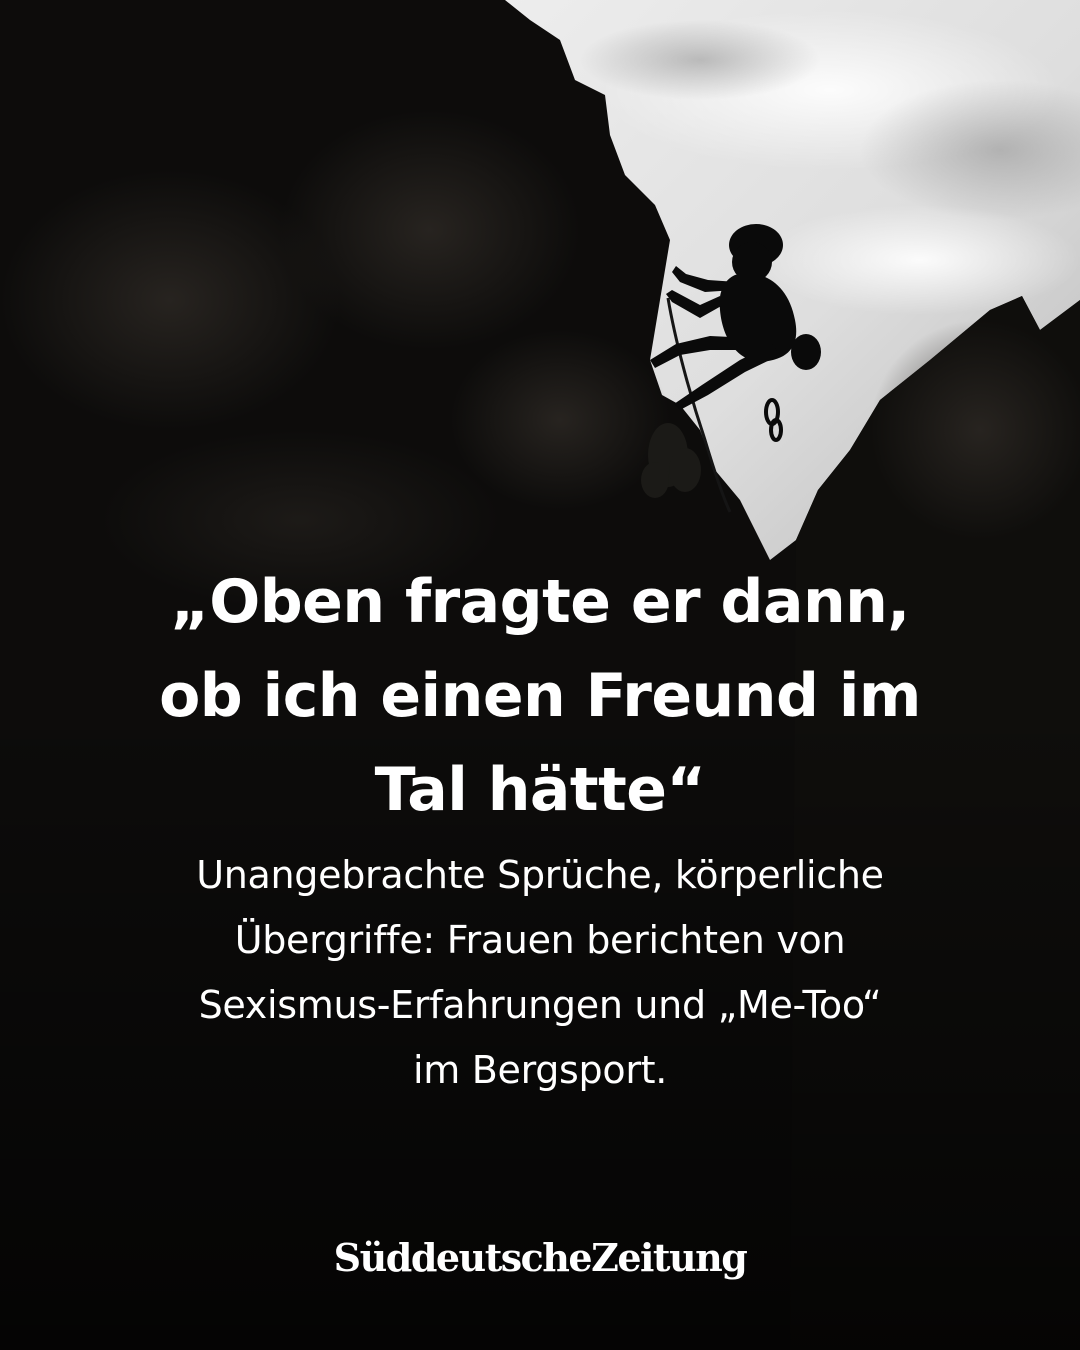 The width and height of the screenshot is (1080, 1350). Describe the element at coordinates (540, 602) in the screenshot. I see `headline-line: „Oben fragte er dann,` at that location.